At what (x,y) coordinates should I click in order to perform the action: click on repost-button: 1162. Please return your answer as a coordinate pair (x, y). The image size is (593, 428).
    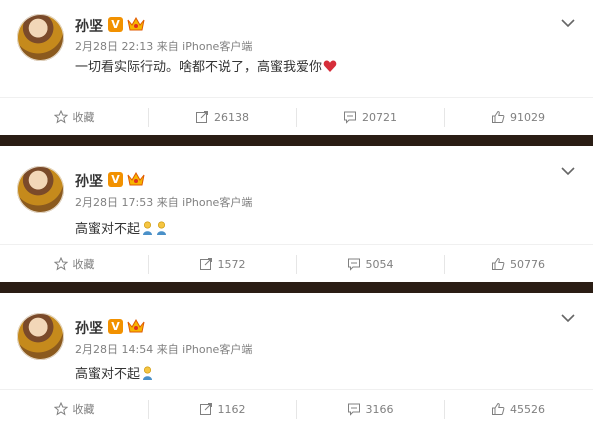
    Looking at the image, I should click on (222, 409).